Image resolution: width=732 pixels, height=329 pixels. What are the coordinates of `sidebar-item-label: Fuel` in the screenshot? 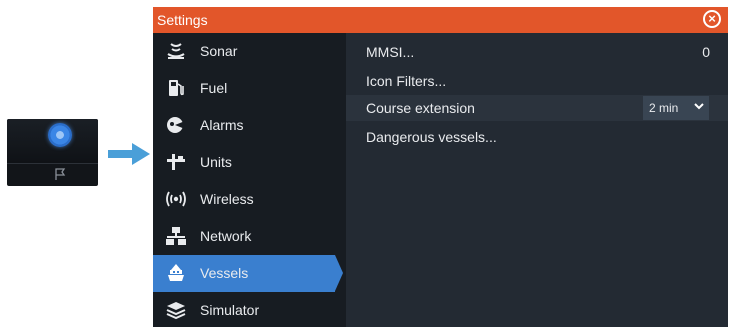 It's located at (214, 88).